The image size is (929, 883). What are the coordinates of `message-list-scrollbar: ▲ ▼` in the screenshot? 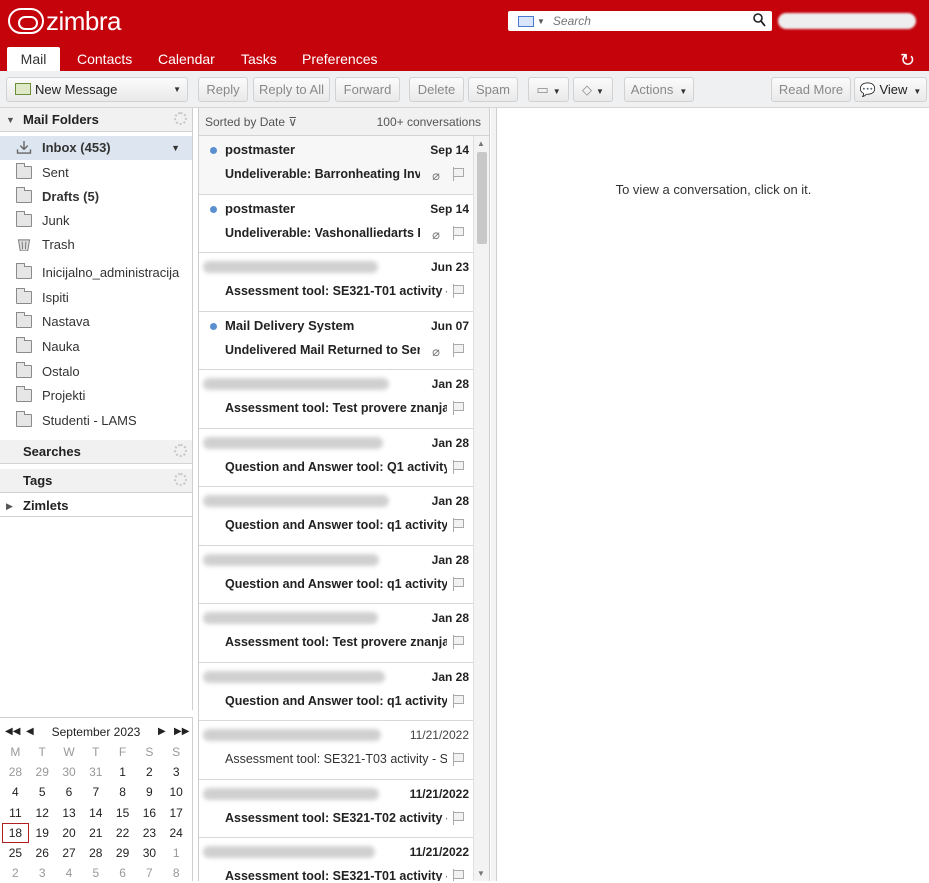 It's located at (481, 508).